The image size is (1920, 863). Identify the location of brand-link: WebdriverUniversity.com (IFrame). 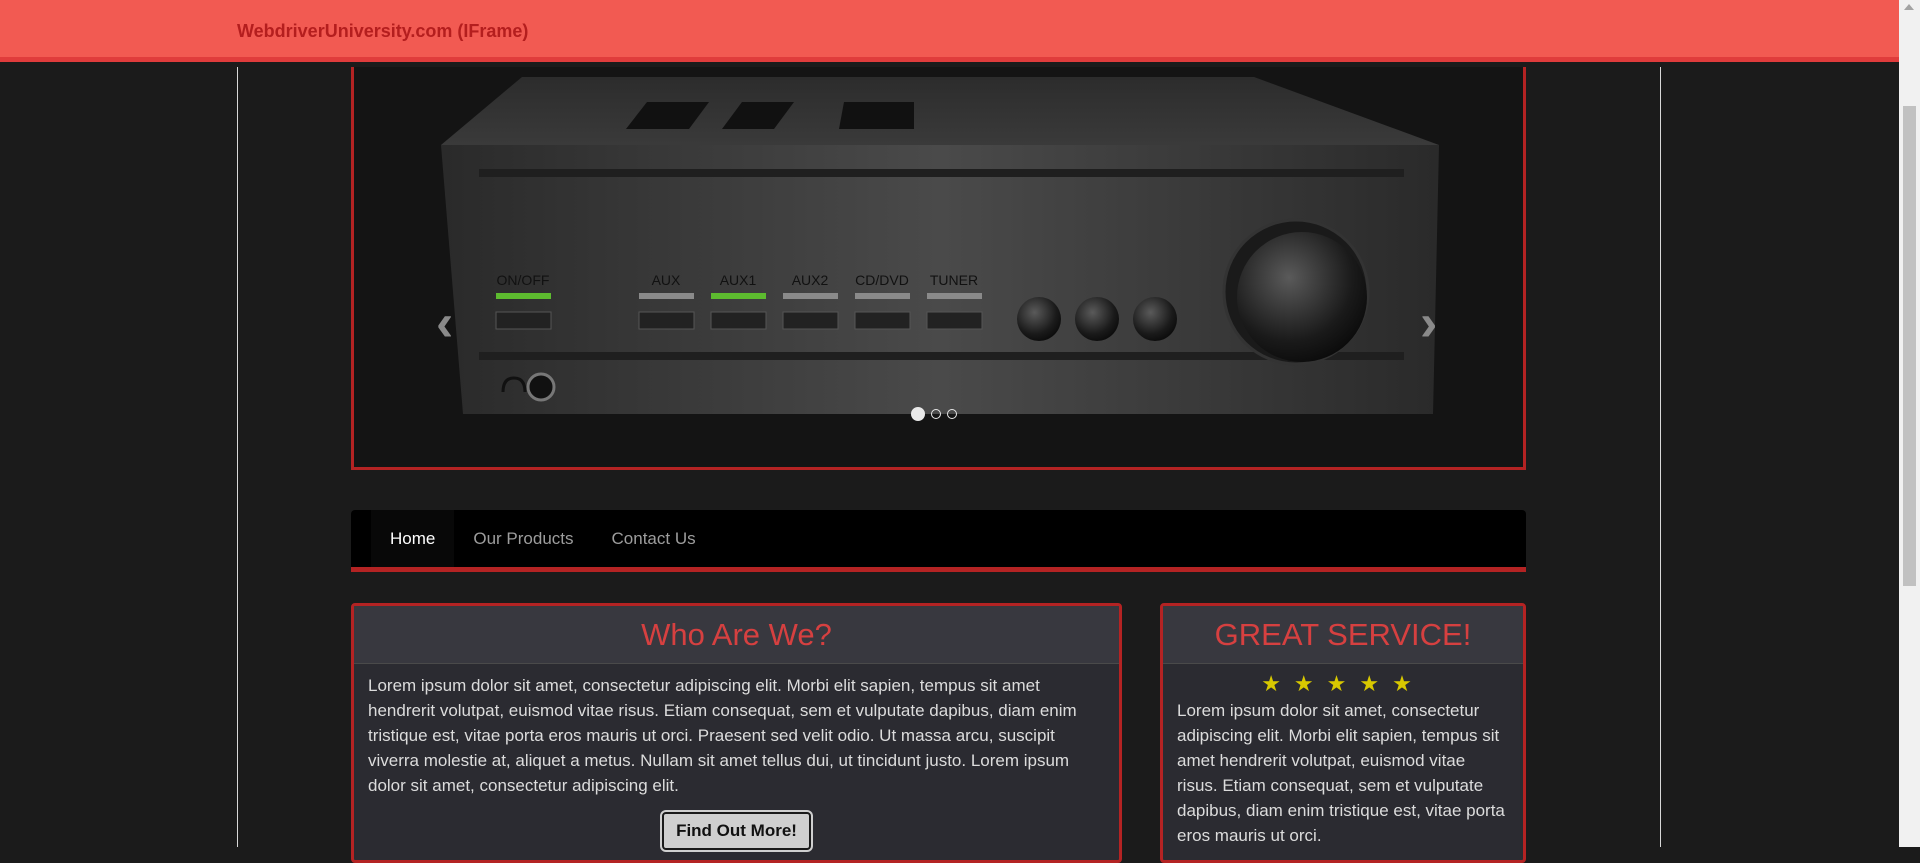
(382, 31).